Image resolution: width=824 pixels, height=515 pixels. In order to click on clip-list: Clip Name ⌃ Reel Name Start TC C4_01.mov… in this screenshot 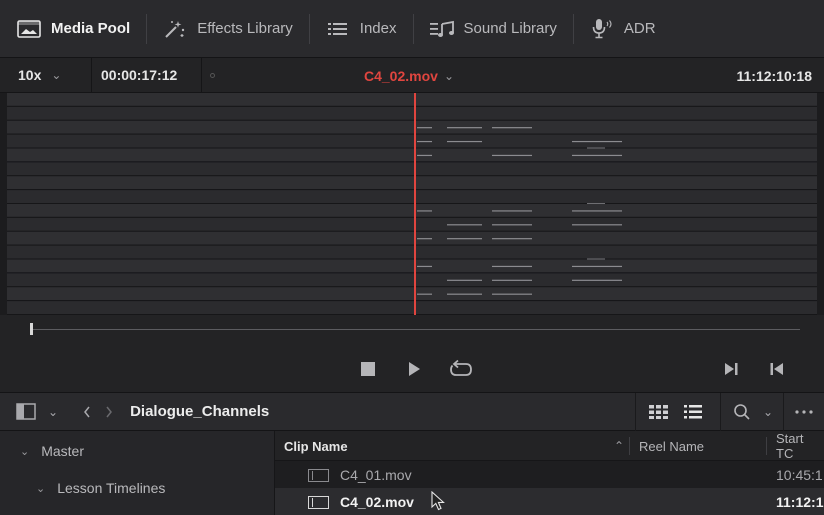, I will do `click(549, 473)`.